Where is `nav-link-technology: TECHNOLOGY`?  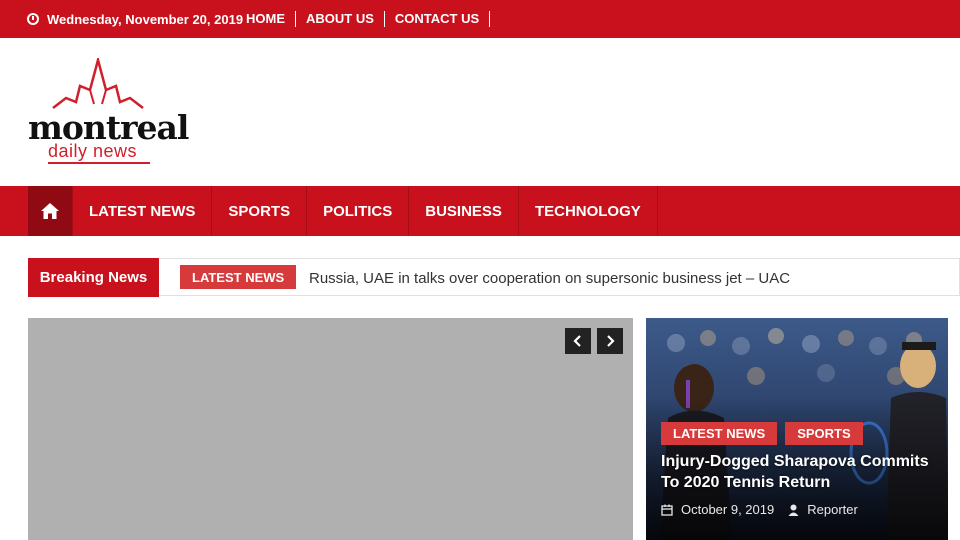
nav-link-technology: TECHNOLOGY is located at coordinates (588, 211).